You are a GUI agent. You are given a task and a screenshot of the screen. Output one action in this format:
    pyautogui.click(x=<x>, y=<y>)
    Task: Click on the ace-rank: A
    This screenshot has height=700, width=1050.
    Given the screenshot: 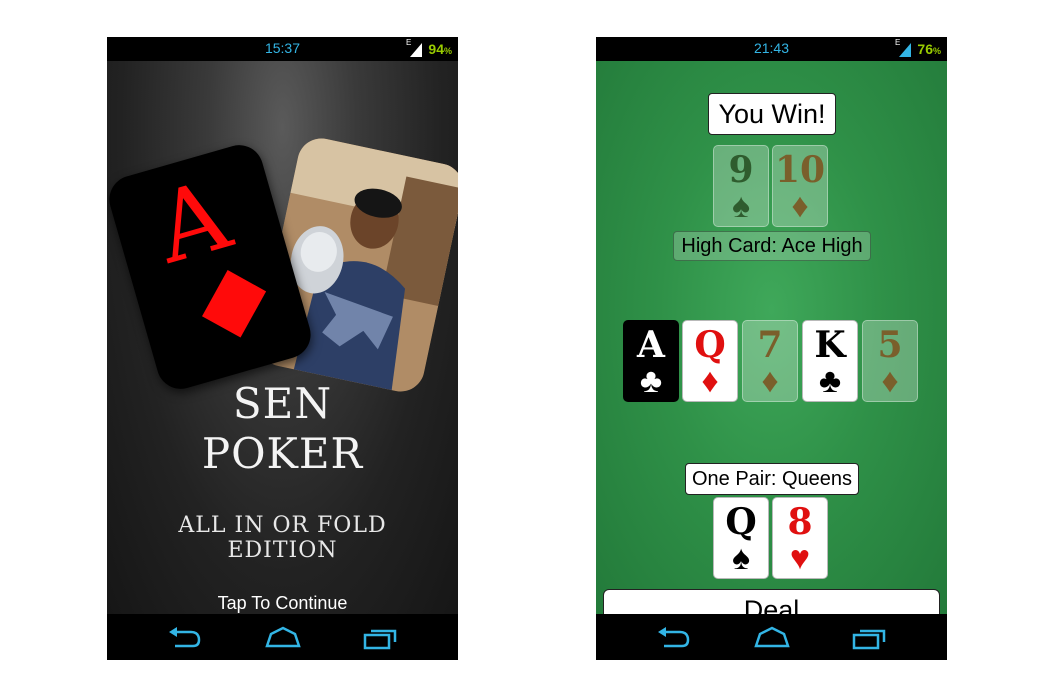 What is the action you would take?
    pyautogui.click(x=192, y=222)
    